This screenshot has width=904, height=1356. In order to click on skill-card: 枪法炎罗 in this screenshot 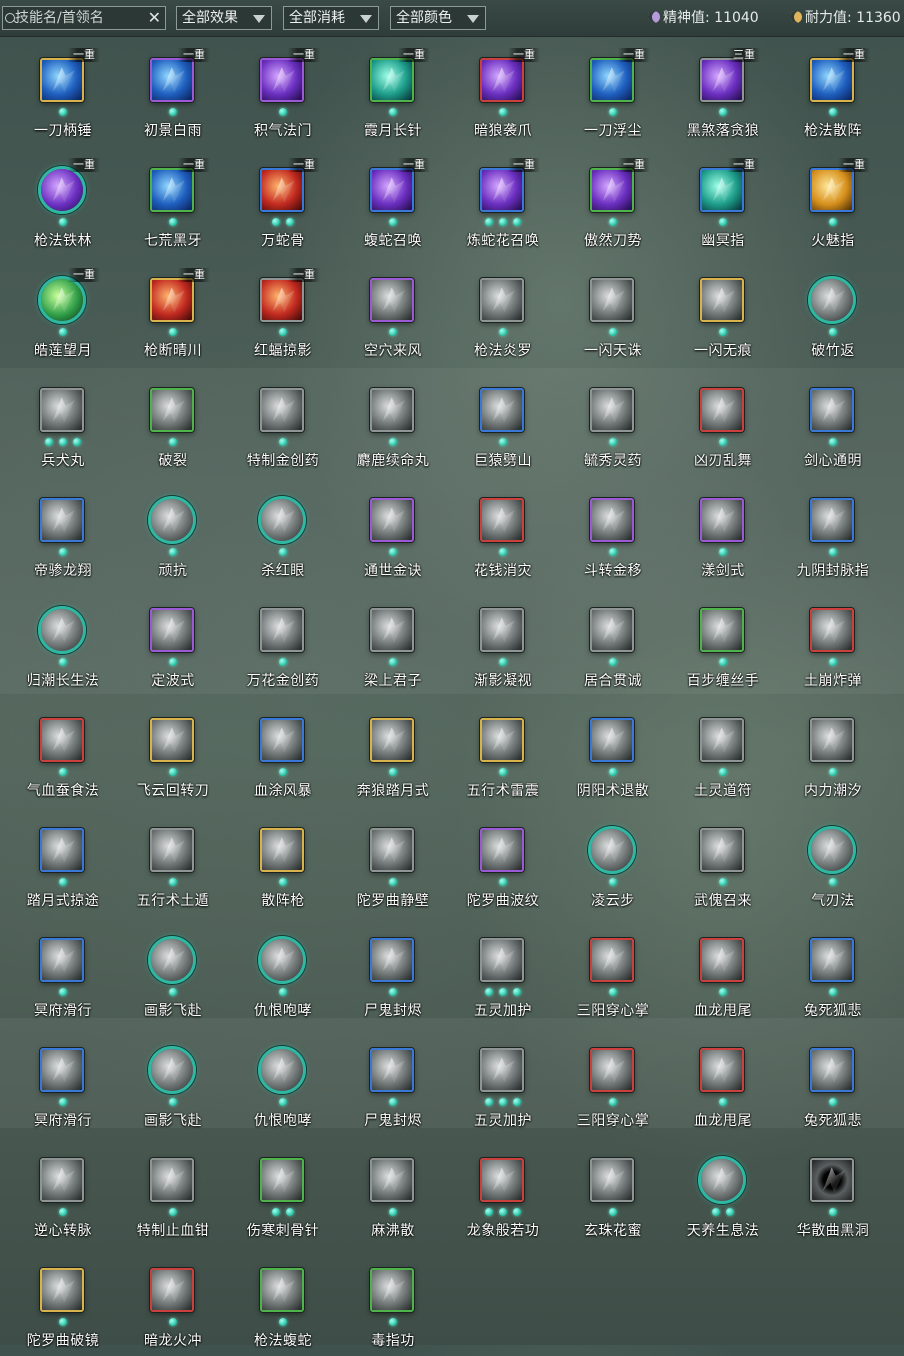, I will do `click(503, 316)`.